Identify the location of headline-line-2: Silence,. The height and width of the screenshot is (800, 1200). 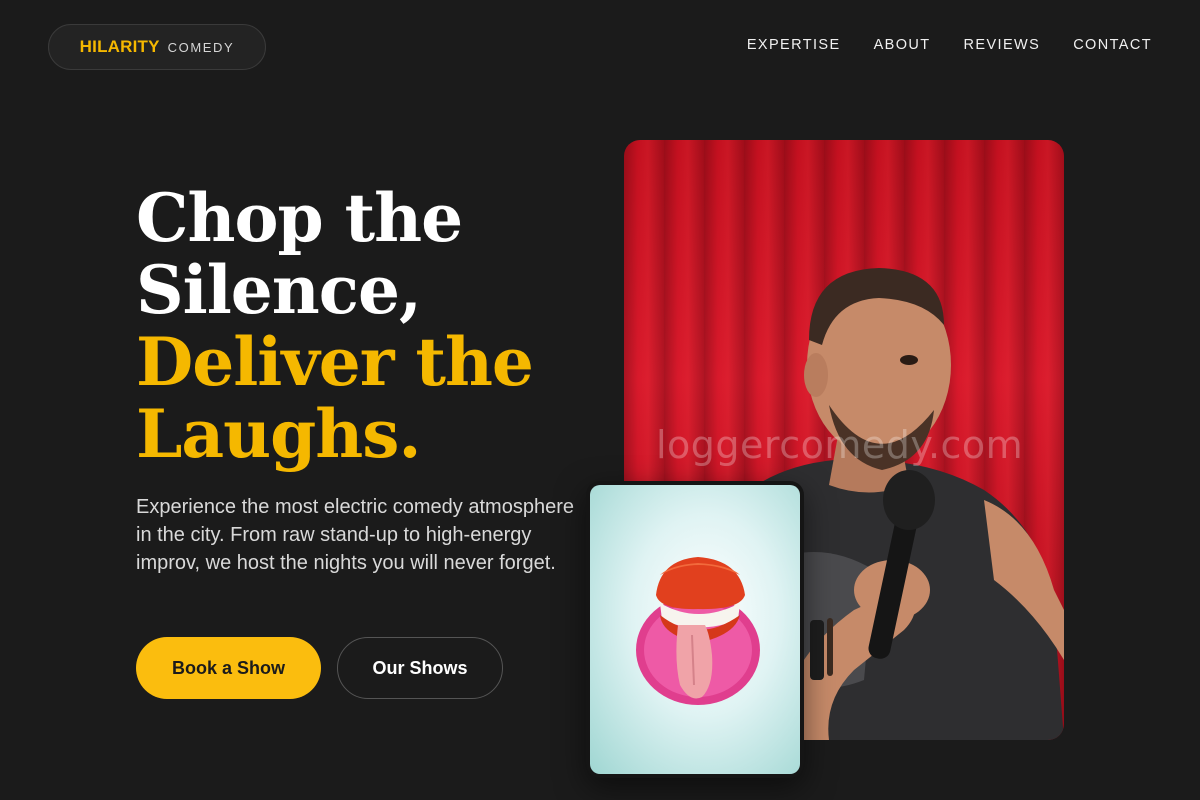
(279, 290).